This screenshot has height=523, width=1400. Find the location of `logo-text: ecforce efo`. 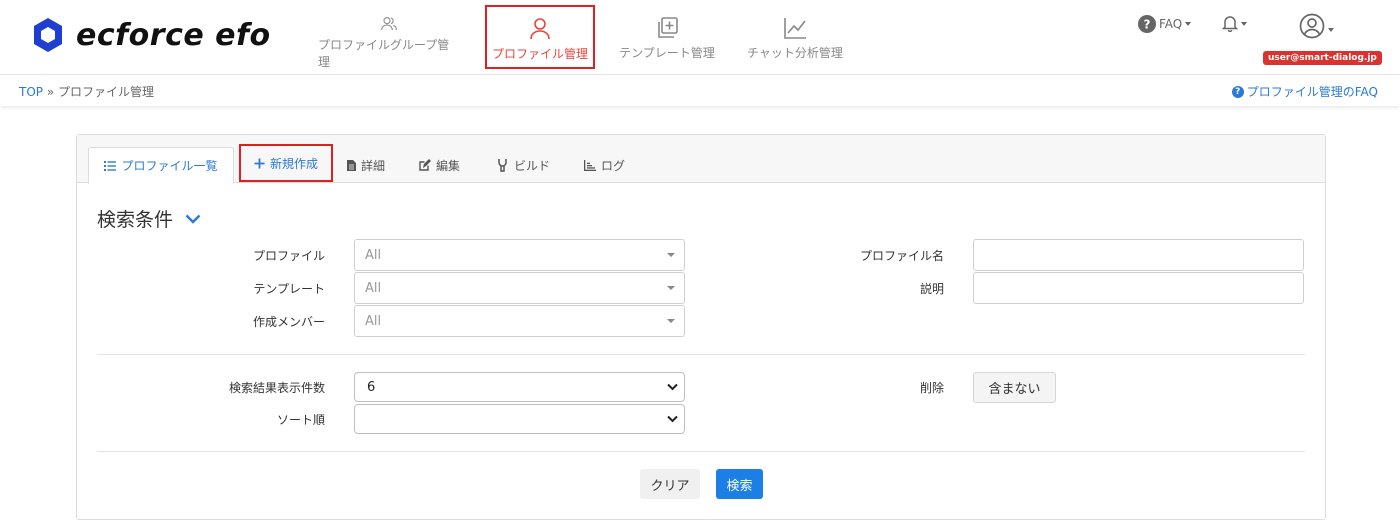

logo-text: ecforce efo is located at coordinates (173, 35).